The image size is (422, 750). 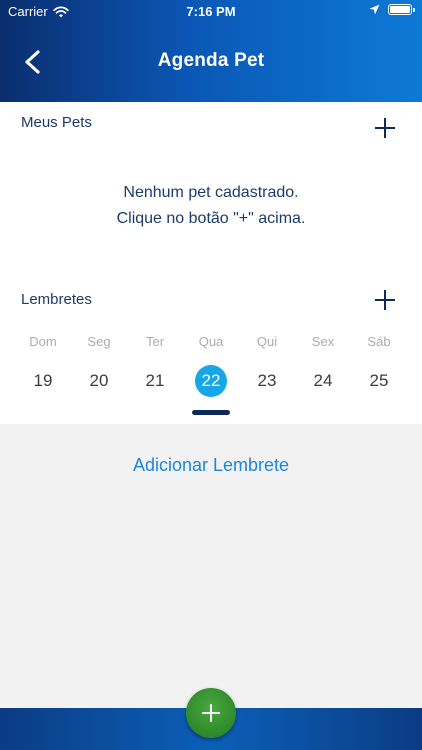 I want to click on day-cell: 23, so click(x=267, y=381).